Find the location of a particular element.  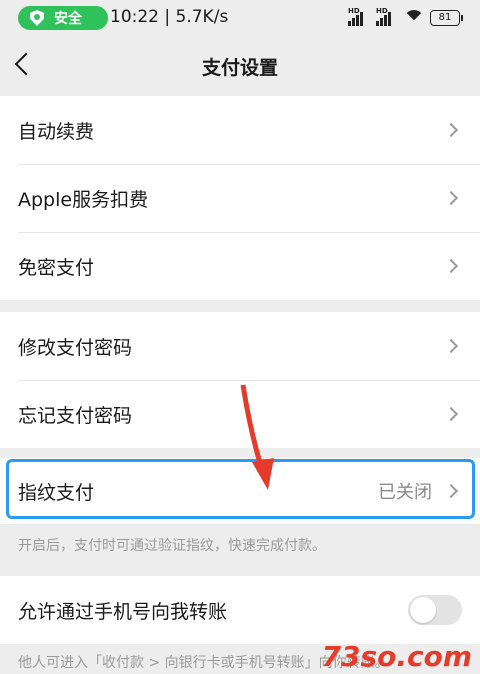

signal-icon: HD is located at coordinates (359, 16).